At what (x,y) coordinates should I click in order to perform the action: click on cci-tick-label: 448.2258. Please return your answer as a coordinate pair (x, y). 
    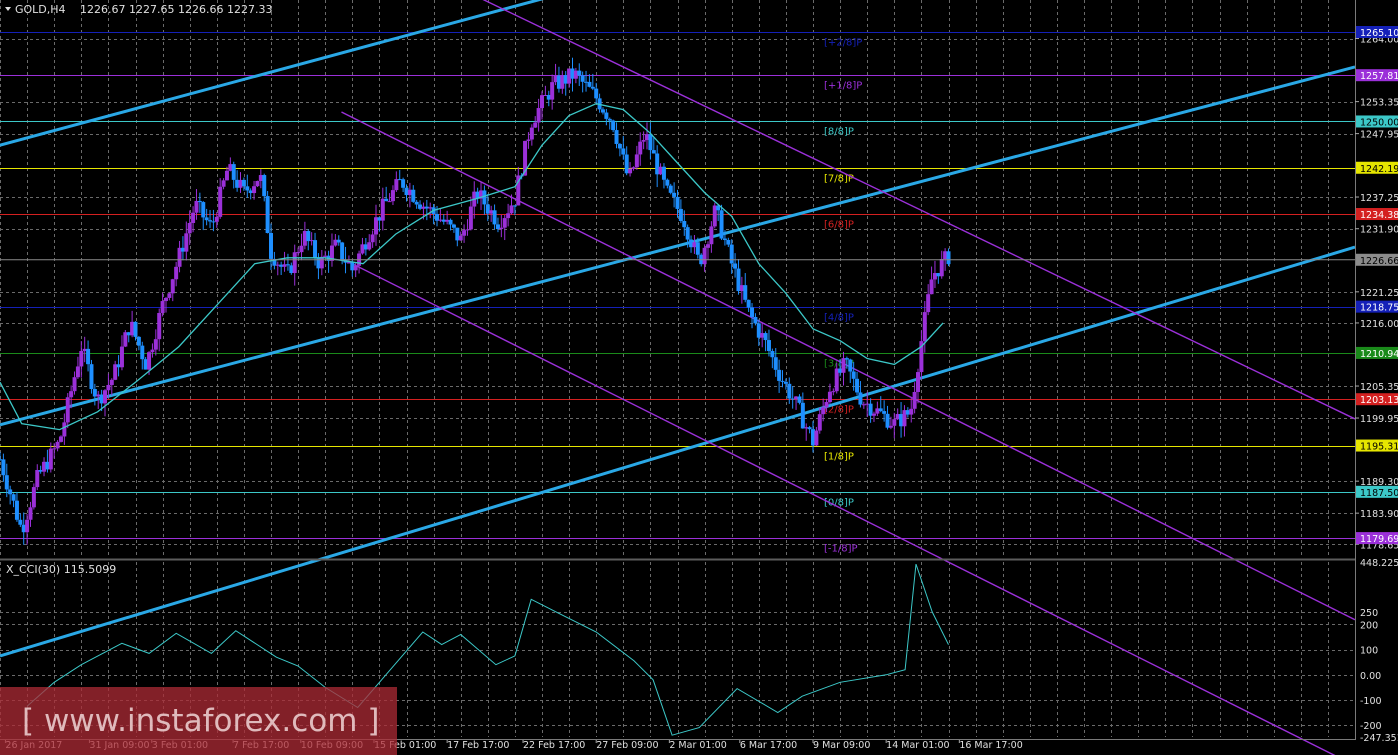
    Looking at the image, I should click on (1379, 563).